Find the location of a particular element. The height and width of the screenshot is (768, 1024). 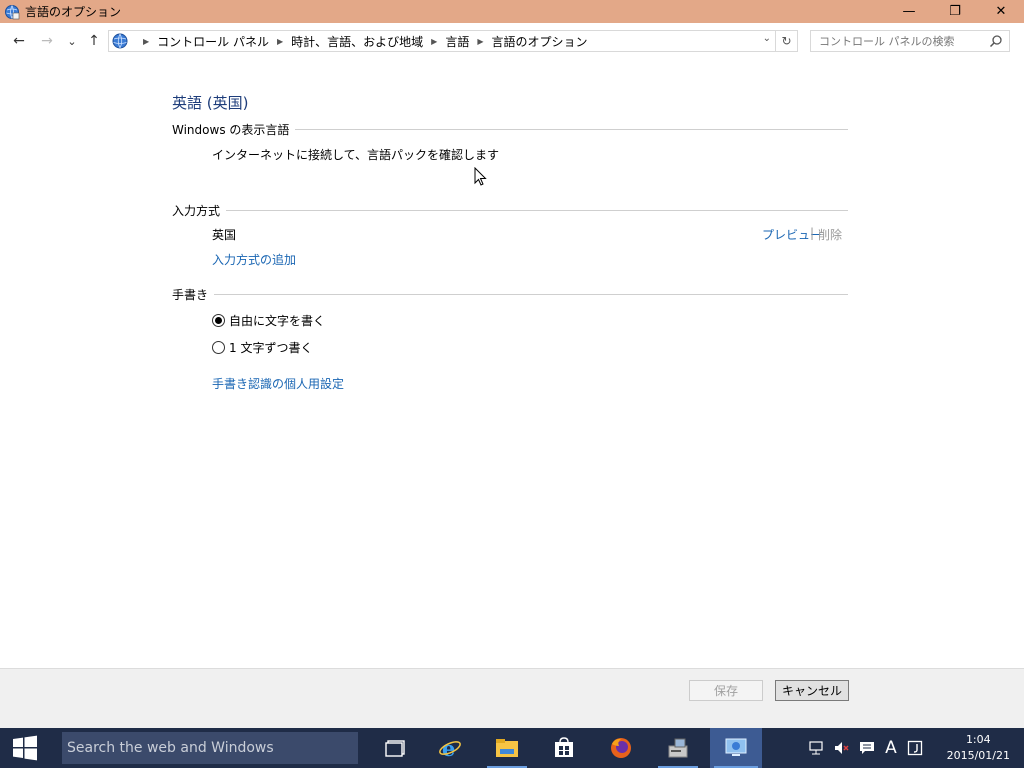

ime-mode-indicator: A is located at coordinates (891, 748).